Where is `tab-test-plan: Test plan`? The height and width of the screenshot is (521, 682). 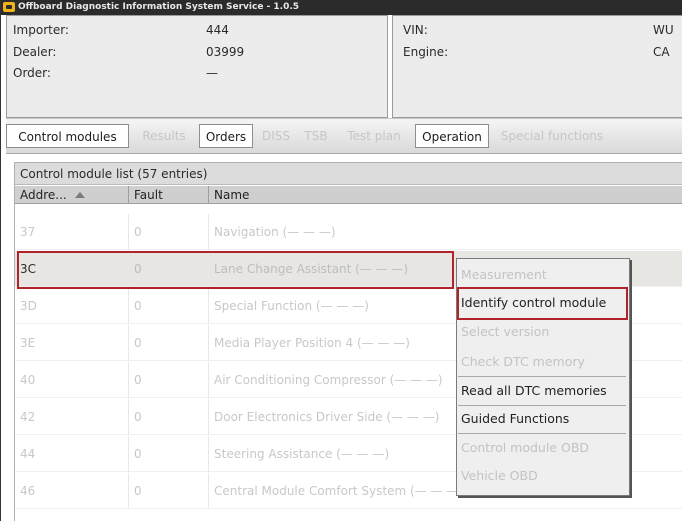
tab-test-plan: Test plan is located at coordinates (374, 136).